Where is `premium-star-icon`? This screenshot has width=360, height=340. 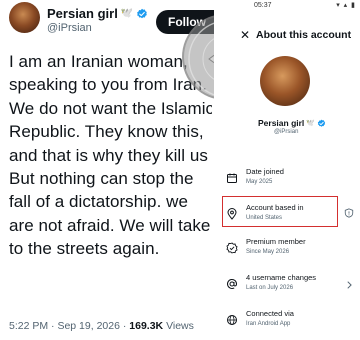 premium-star-icon is located at coordinates (232, 248).